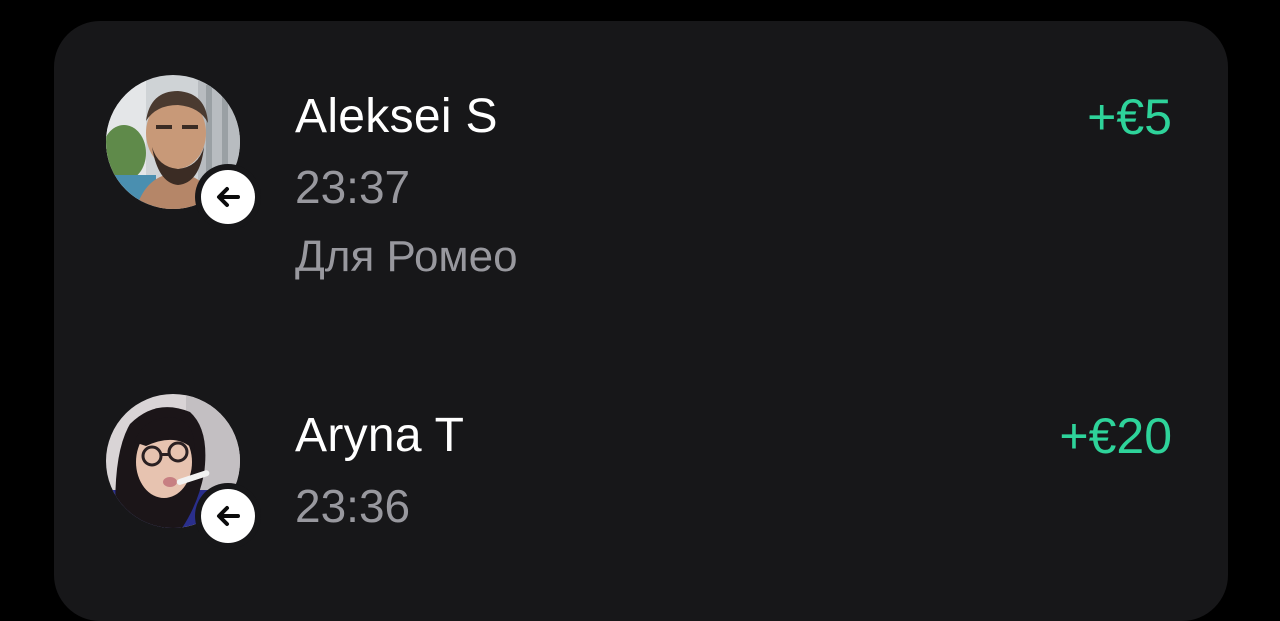  Describe the element at coordinates (380, 435) in the screenshot. I see `sender-name: Aryna T` at that location.